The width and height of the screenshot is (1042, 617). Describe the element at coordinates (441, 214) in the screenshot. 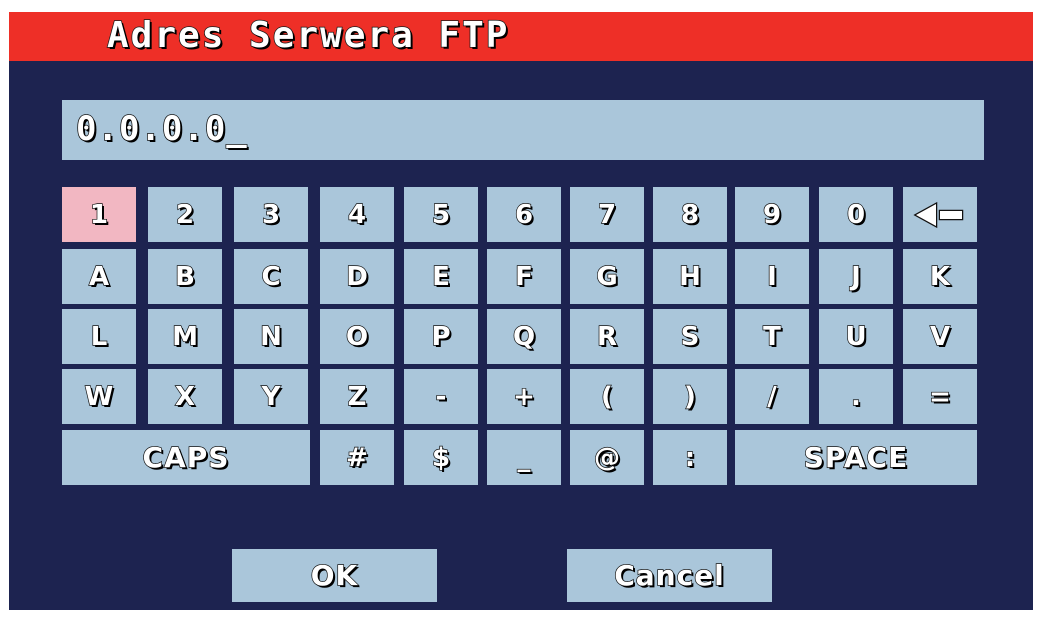

I see `key-5: 5` at that location.